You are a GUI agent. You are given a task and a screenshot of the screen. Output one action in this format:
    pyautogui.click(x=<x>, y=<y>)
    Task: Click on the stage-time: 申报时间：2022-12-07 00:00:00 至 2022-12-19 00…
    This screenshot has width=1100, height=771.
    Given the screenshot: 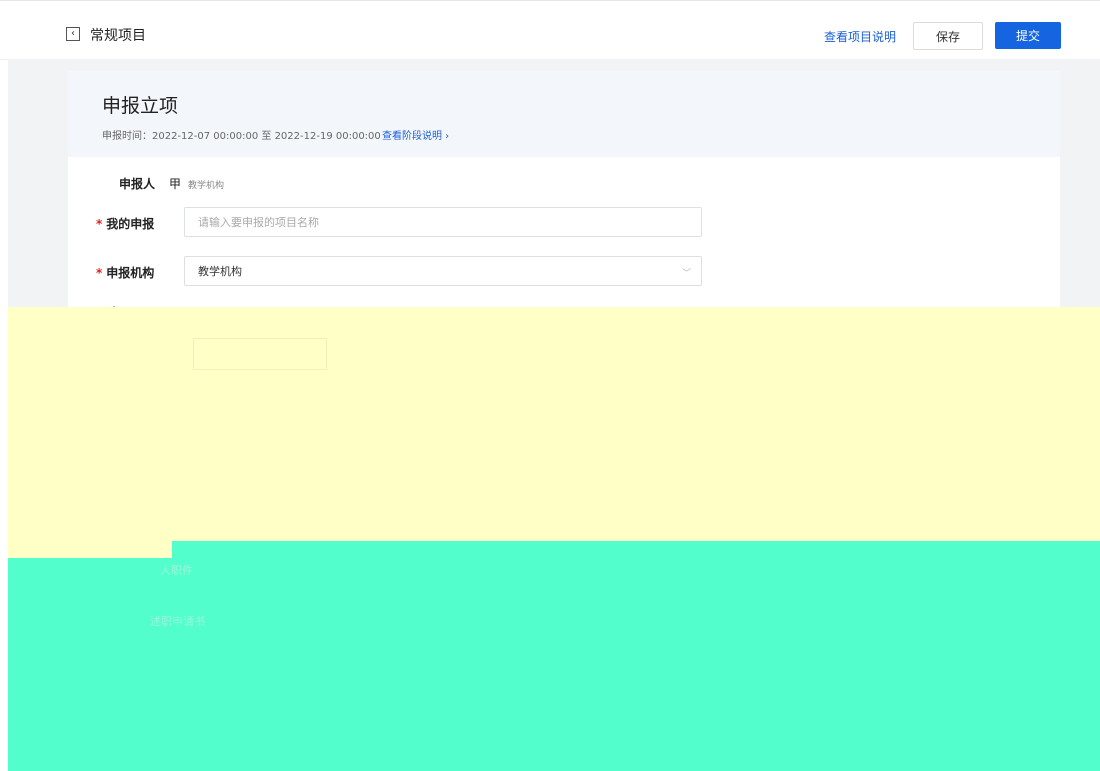 What is the action you would take?
    pyautogui.click(x=241, y=136)
    